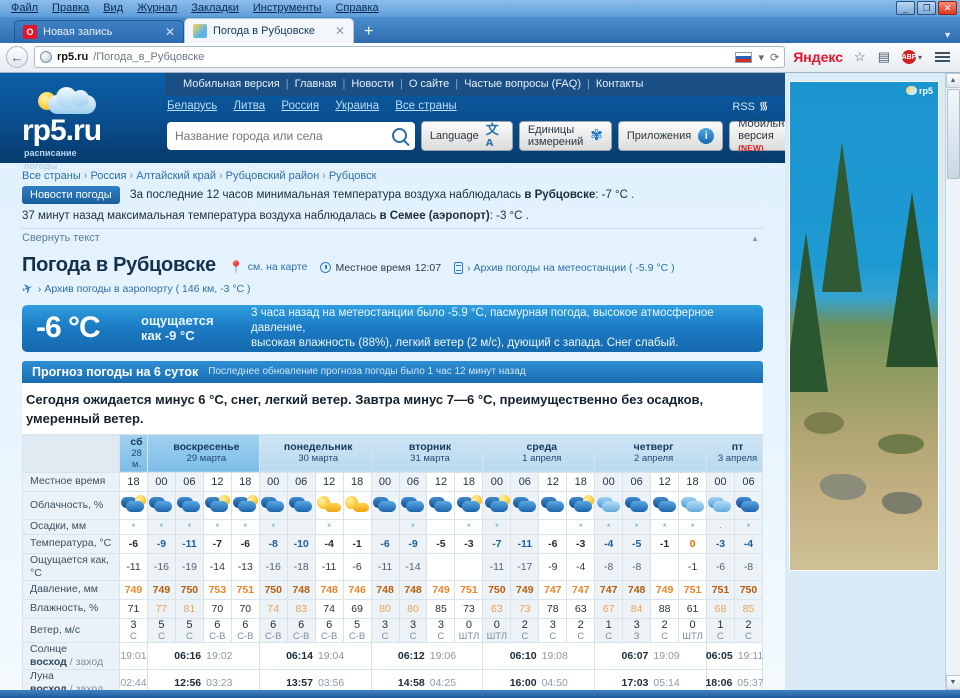 The height and width of the screenshot is (698, 960). I want to click on chevron-up-icon: ▲, so click(755, 238).